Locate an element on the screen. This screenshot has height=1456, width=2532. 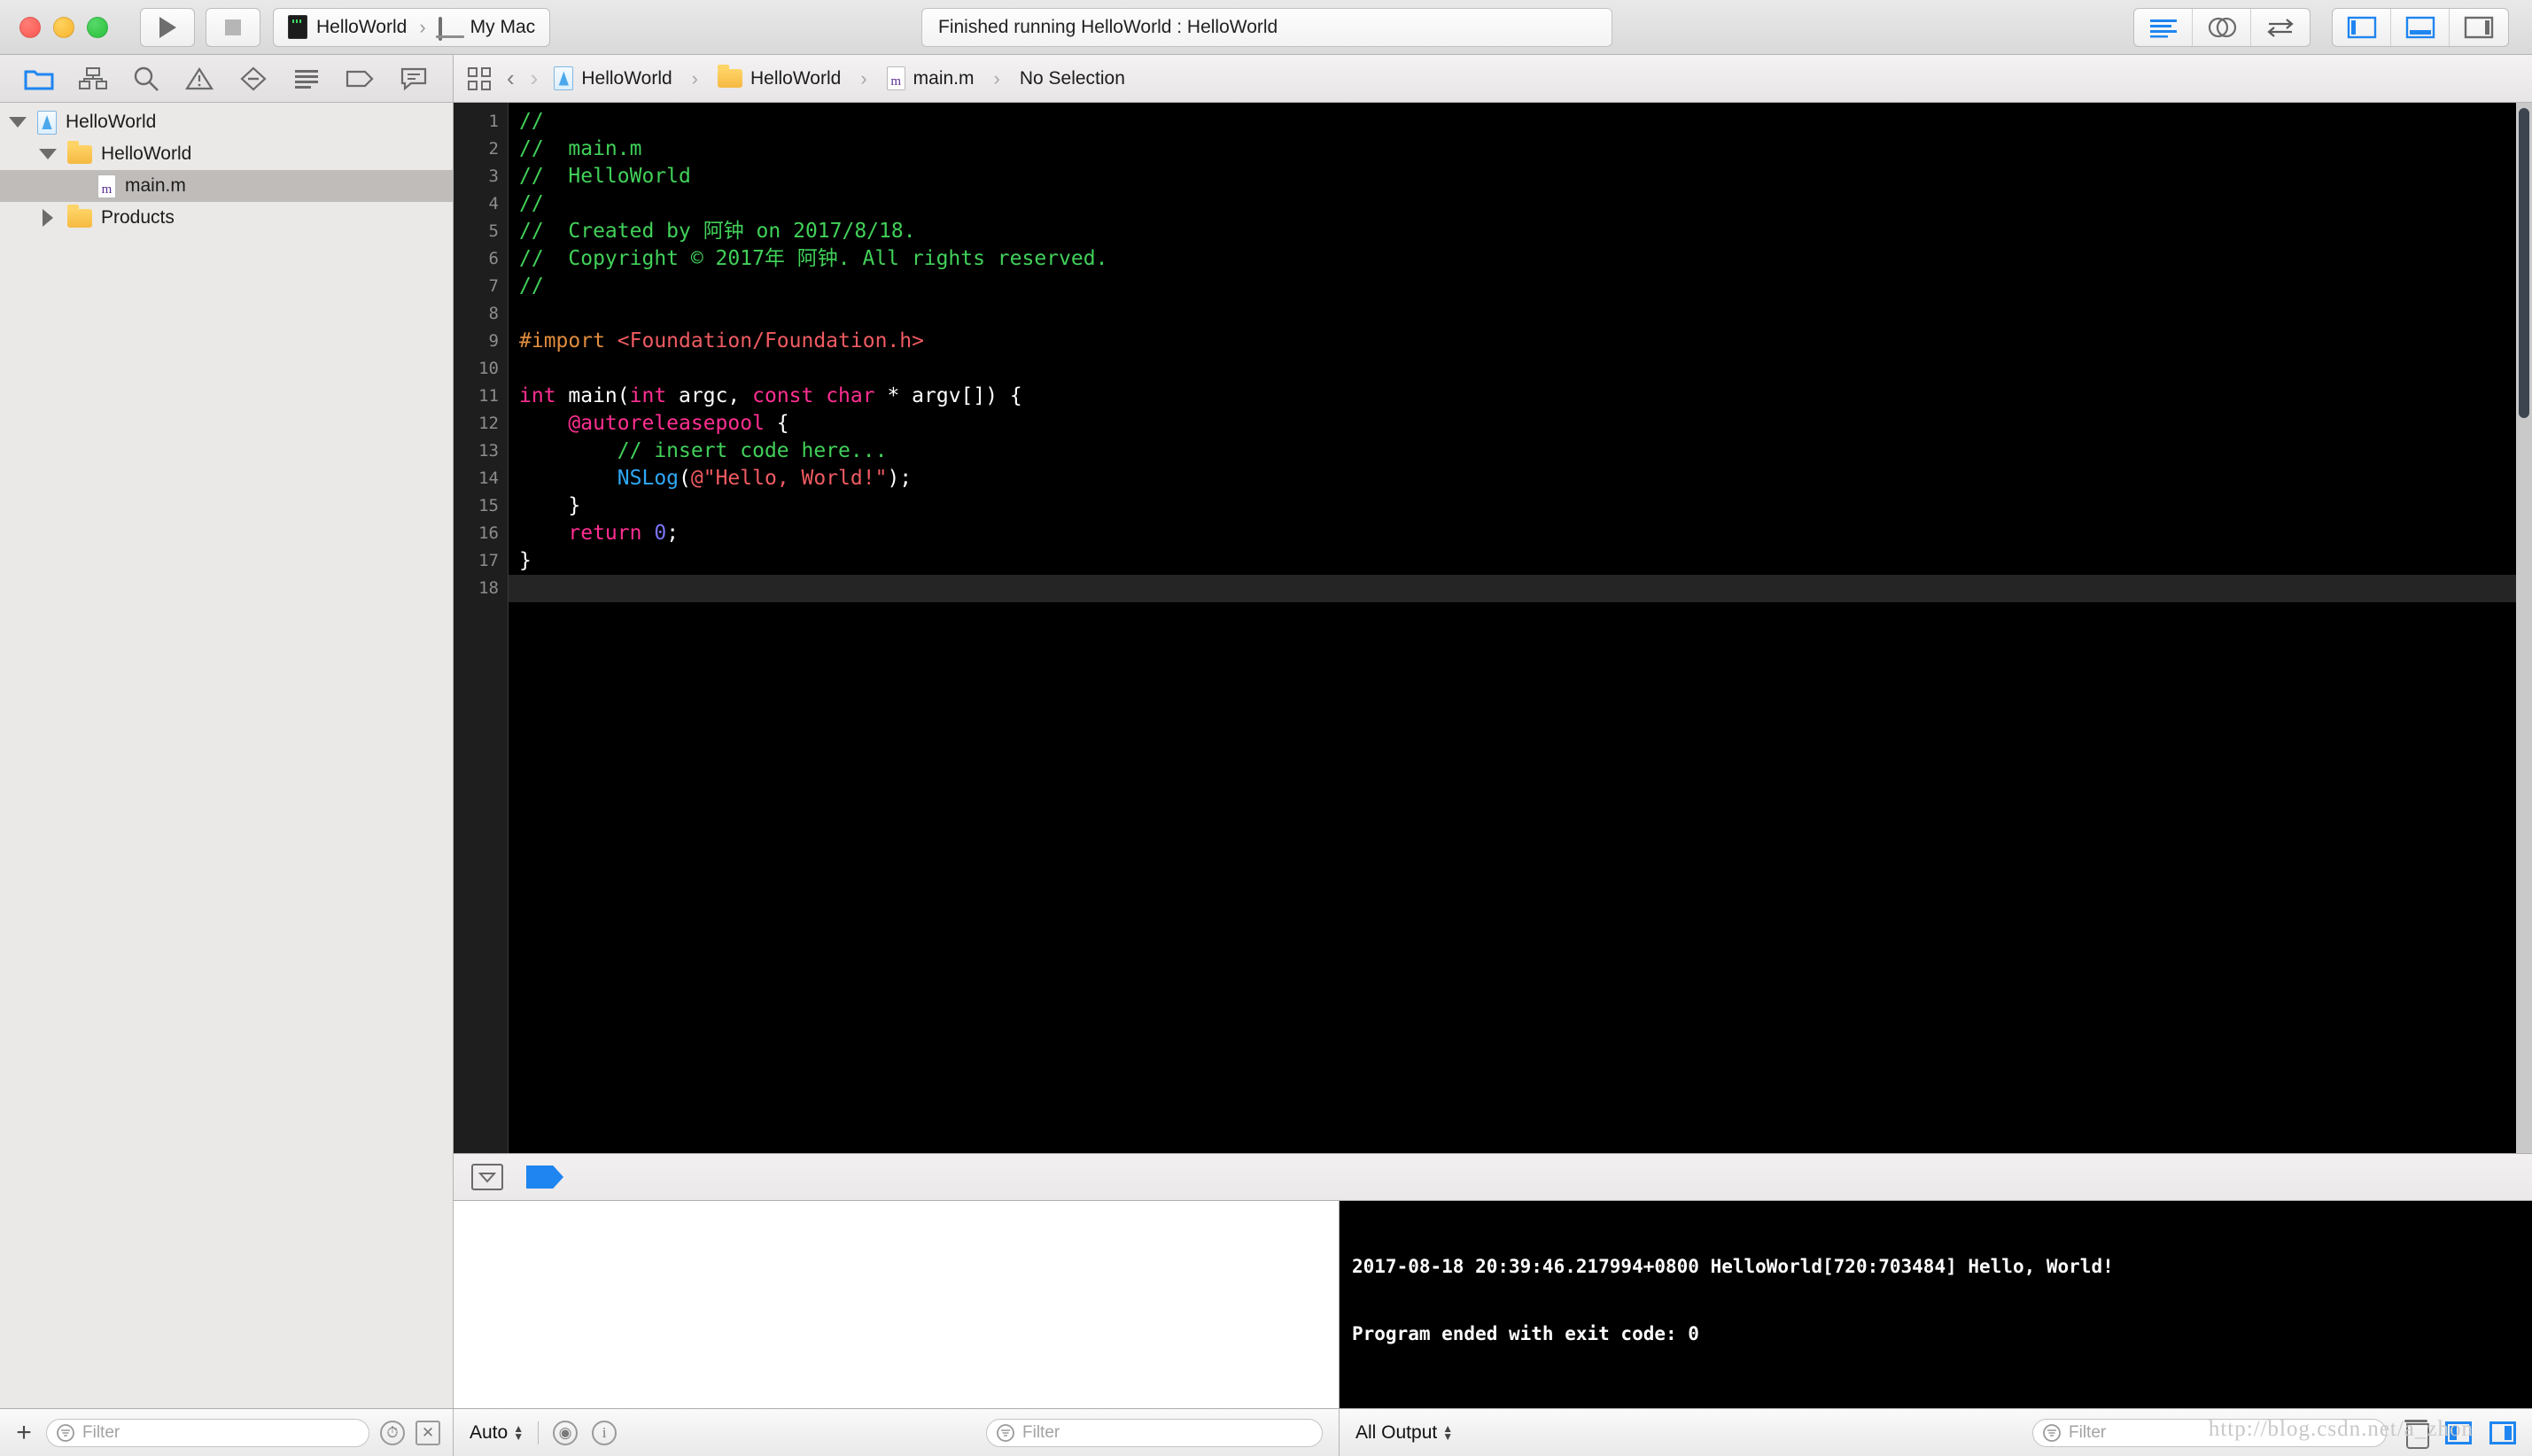
project-navigator-icon is located at coordinates (39, 80).